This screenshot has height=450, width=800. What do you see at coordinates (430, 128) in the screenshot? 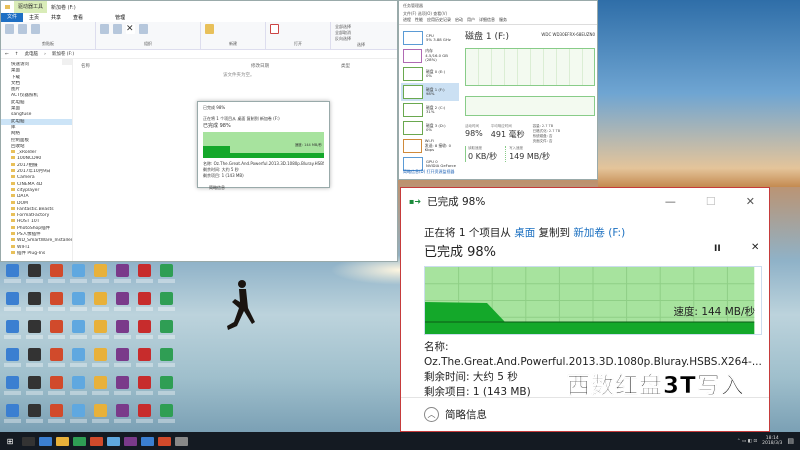
I see `tm-resource-item: 磁盘 3 (D:) 0%` at bounding box center [430, 128].